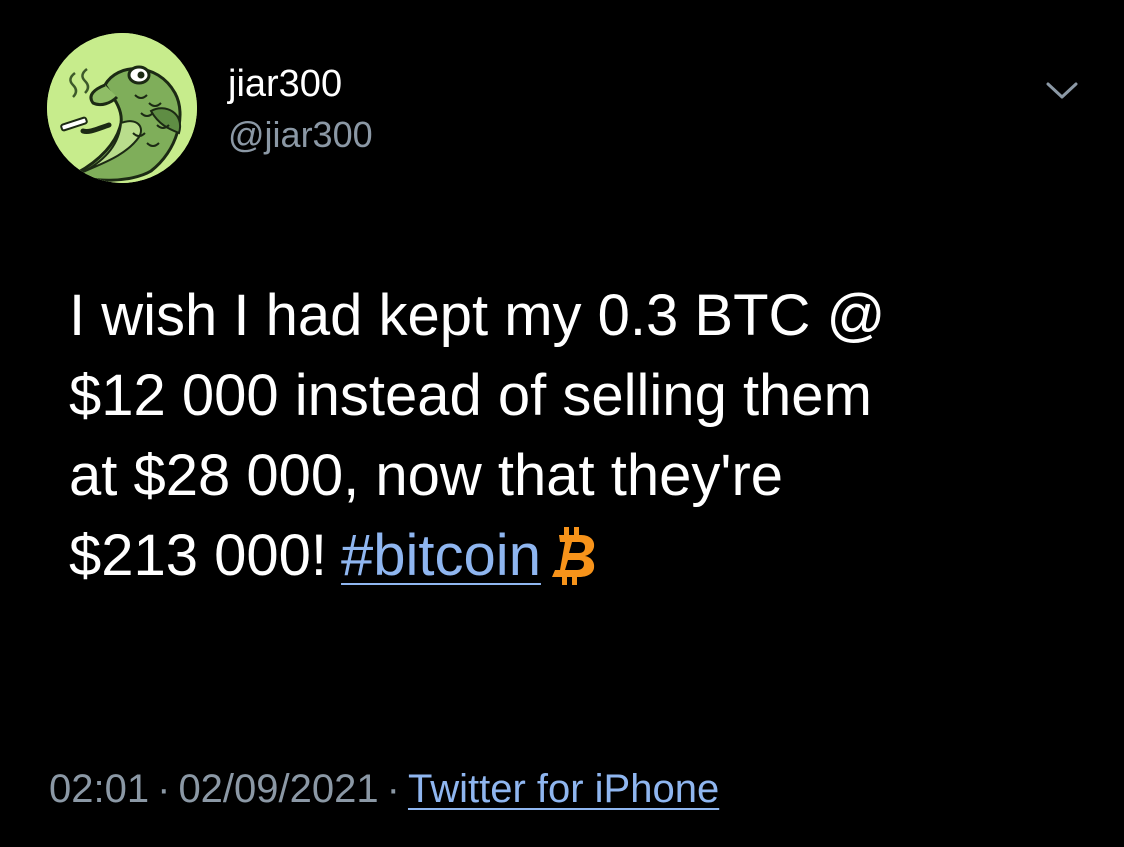  Describe the element at coordinates (99, 789) in the screenshot. I see `tweet-time: 02:01` at that location.